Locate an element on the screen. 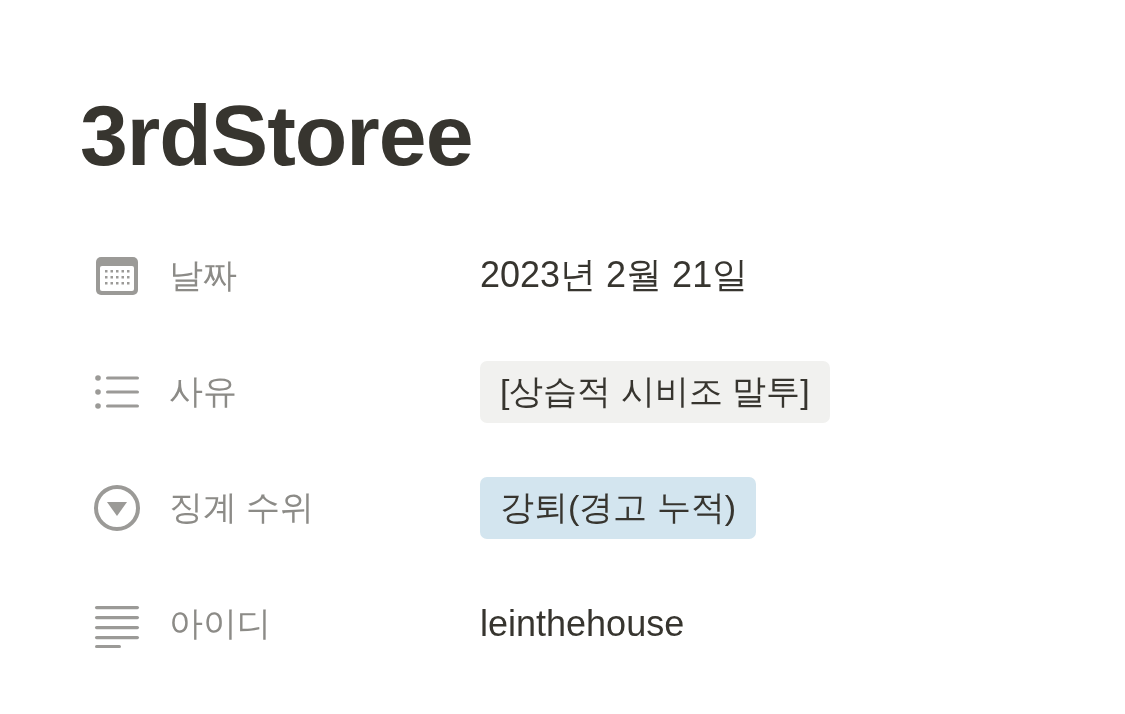 This screenshot has width=1125, height=714. property-label: 아이디 is located at coordinates (220, 623).